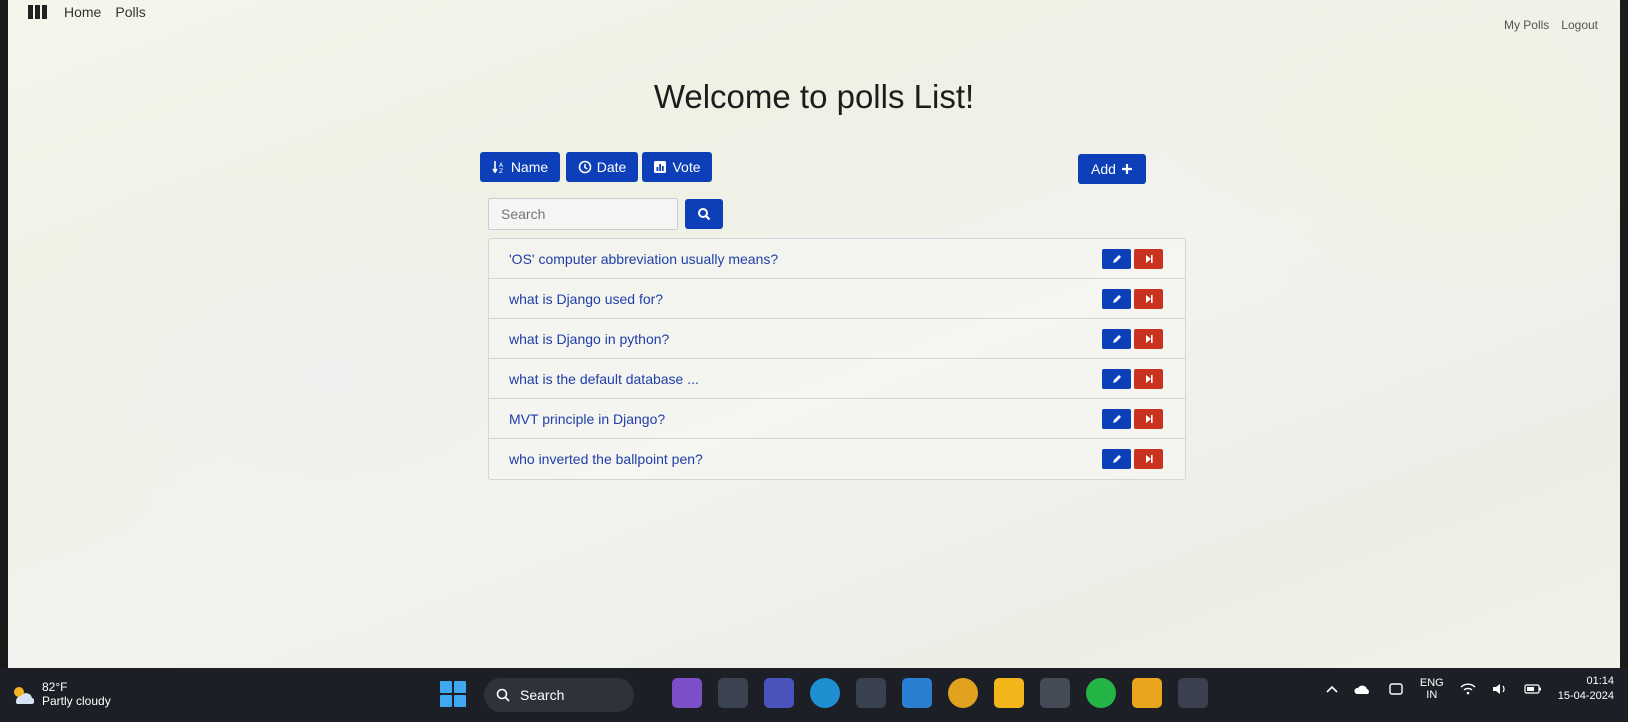 Image resolution: width=1628 pixels, height=722 pixels. What do you see at coordinates (76, 701) in the screenshot?
I see `weather-desc: Partly cloudy` at bounding box center [76, 701].